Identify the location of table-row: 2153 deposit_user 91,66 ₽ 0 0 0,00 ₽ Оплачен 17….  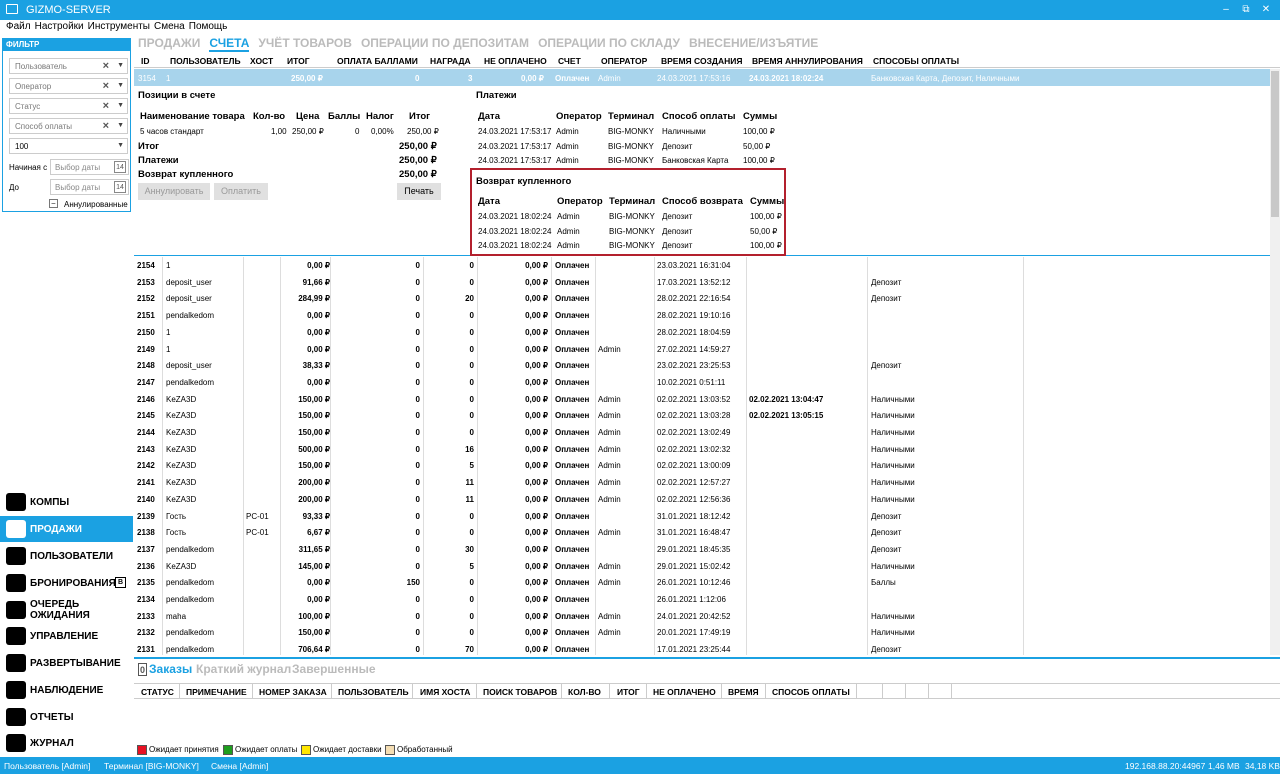
(702, 282).